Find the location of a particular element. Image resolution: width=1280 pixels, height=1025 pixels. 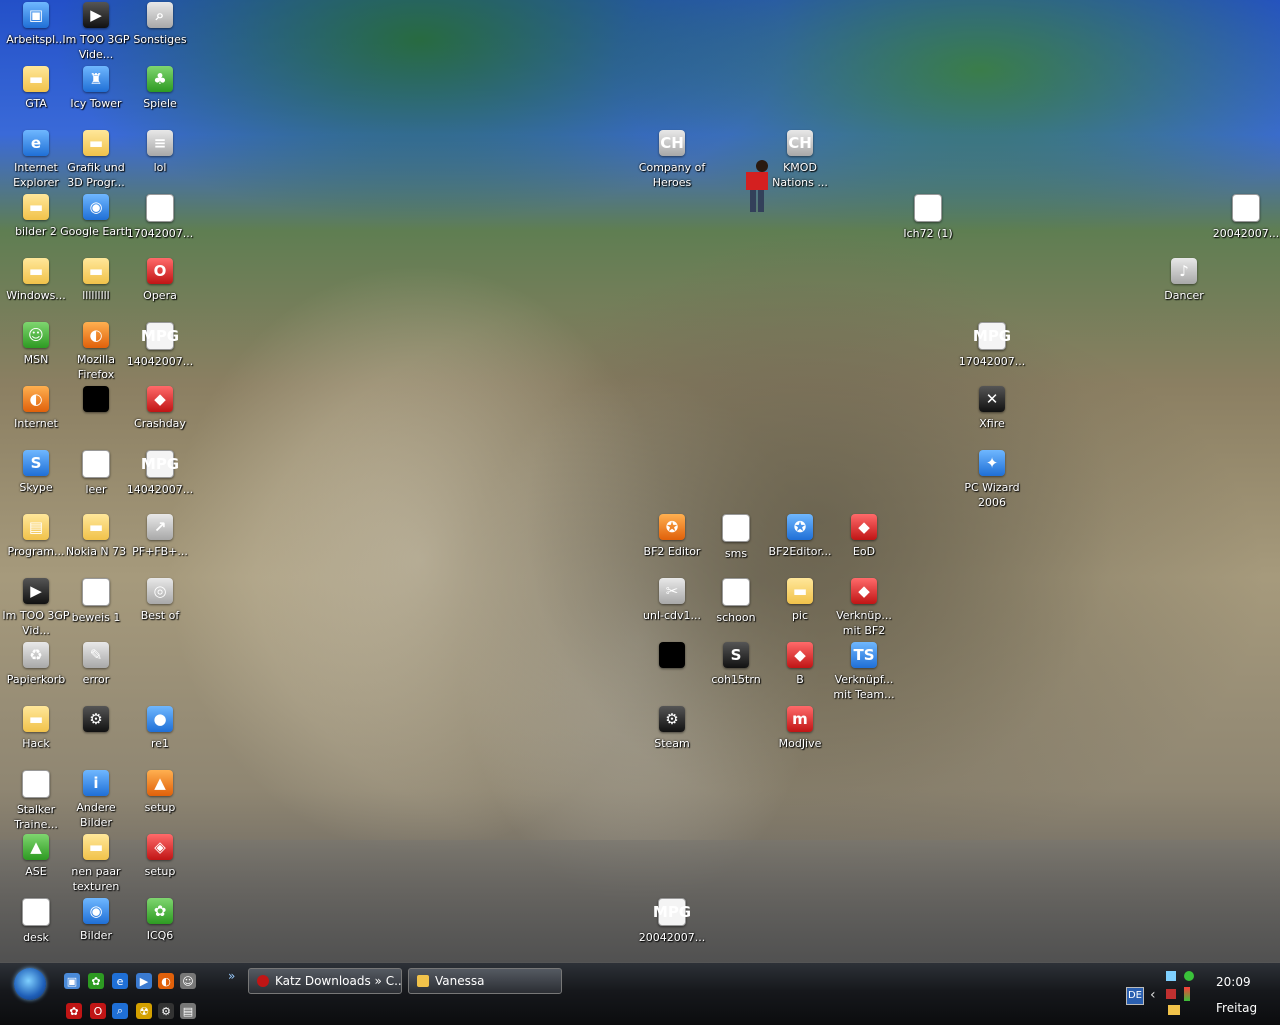

info-icon: i is located at coordinates (96, 783).